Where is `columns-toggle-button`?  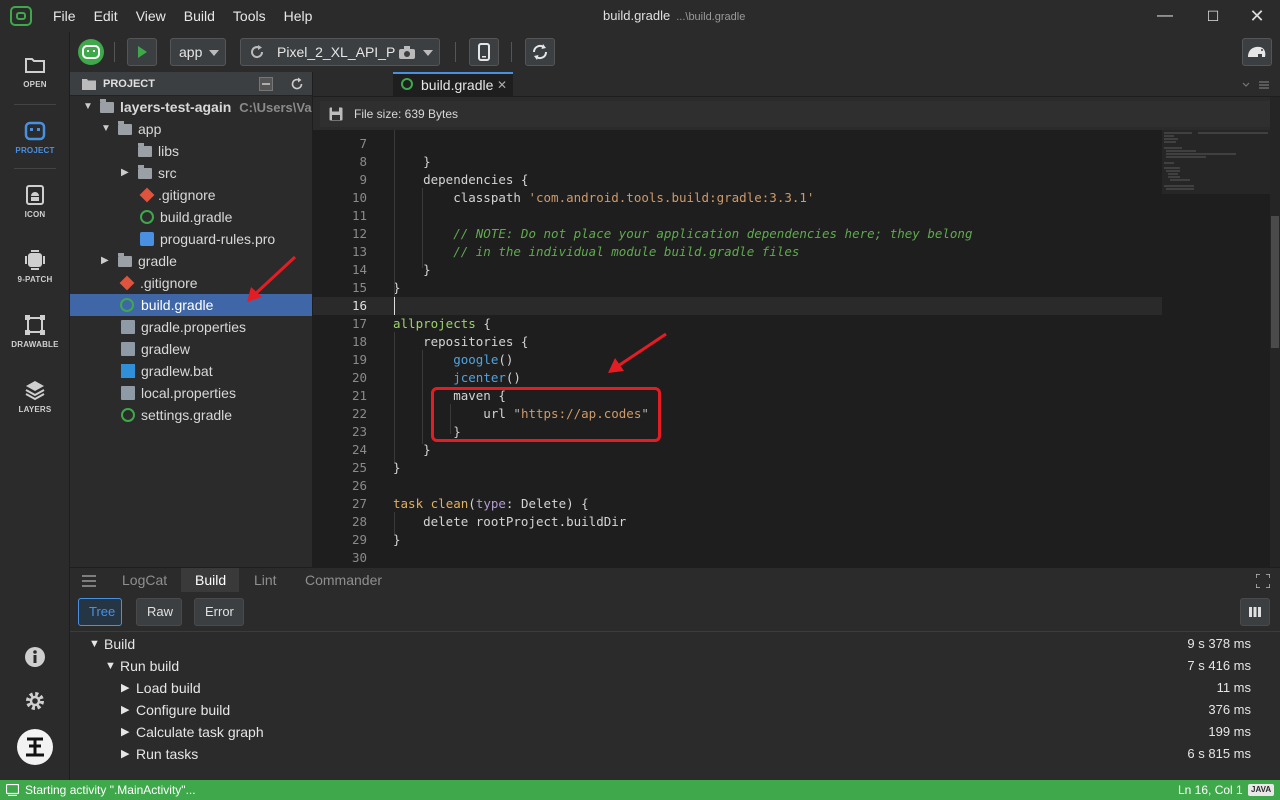 columns-toggle-button is located at coordinates (1255, 612).